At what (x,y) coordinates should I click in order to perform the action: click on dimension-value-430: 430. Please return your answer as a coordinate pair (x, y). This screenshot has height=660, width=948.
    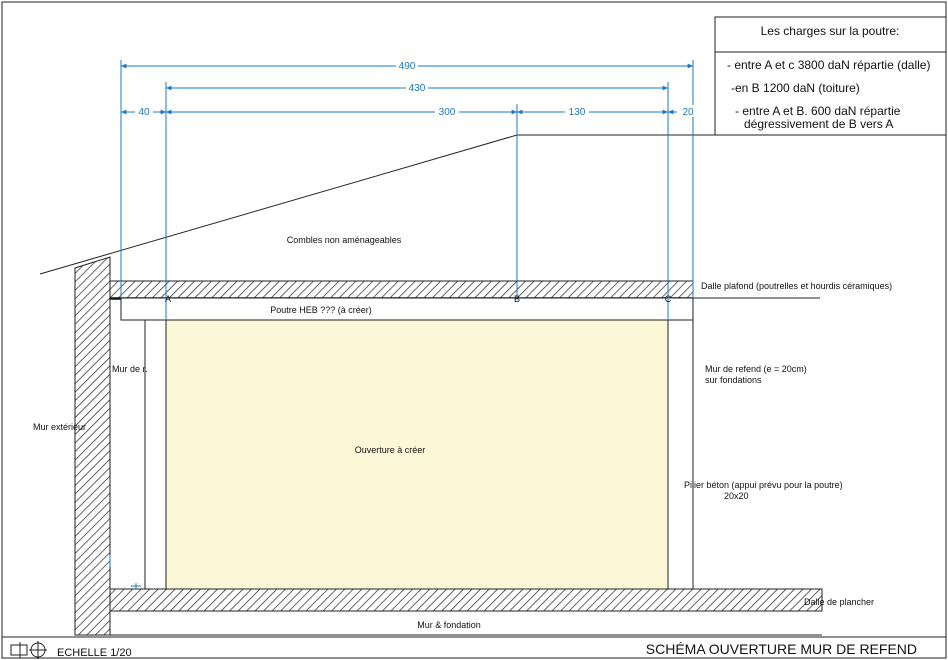
    Looking at the image, I should click on (417, 88).